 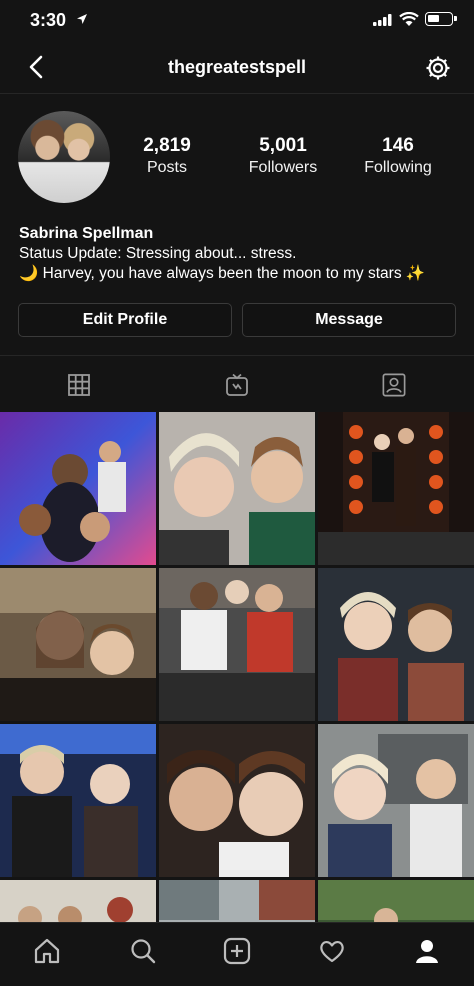 I want to click on status-time: 3:30, so click(x=48, y=20).